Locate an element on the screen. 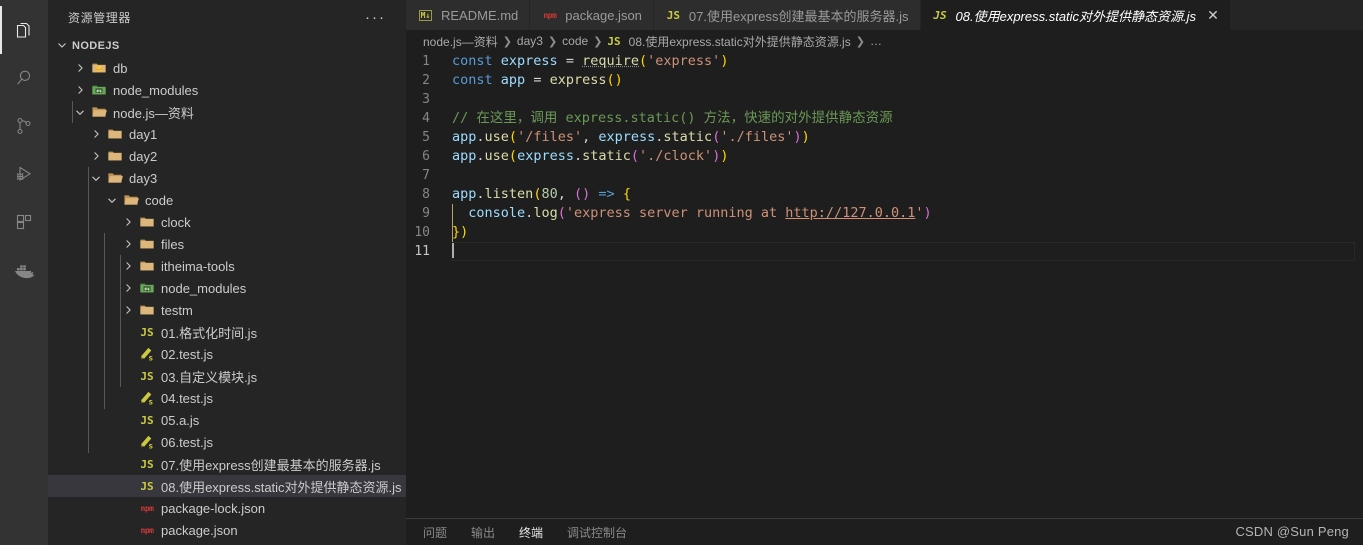 The height and width of the screenshot is (545, 1363). editor-tab: JS 07.使用express创建最基本的服务器.js is located at coordinates (787, 15).